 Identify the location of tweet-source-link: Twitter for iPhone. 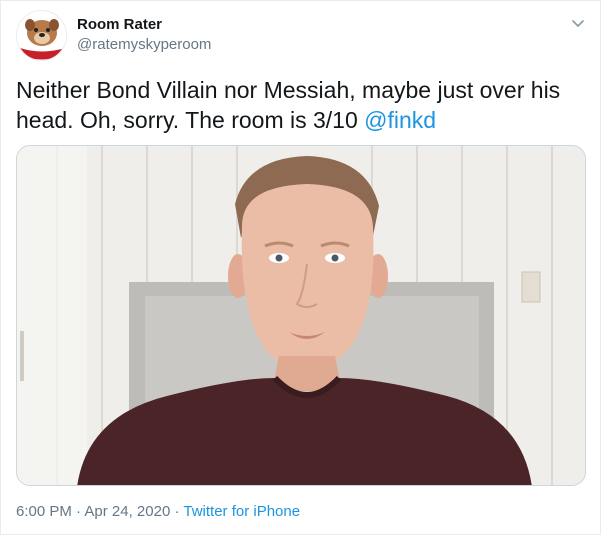
(241, 511).